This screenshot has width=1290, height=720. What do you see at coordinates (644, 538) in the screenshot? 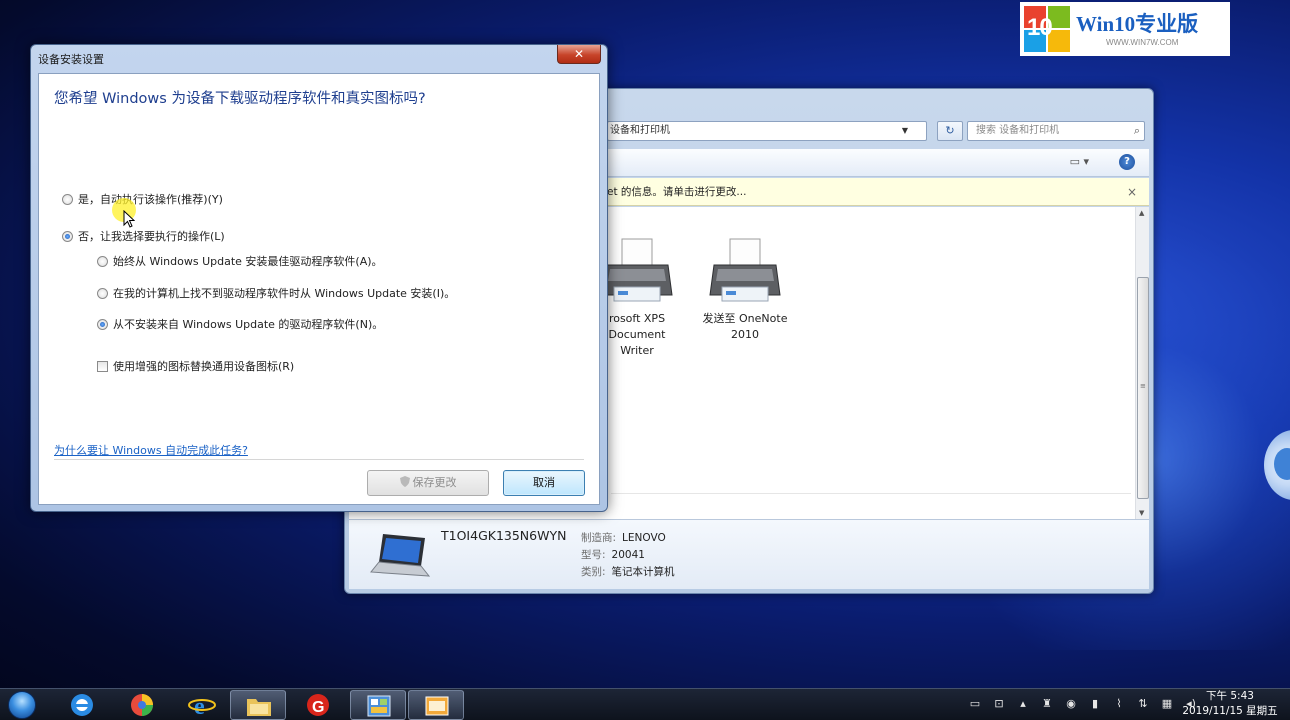
I see `manufacturer-value: LENOVO` at bounding box center [644, 538].